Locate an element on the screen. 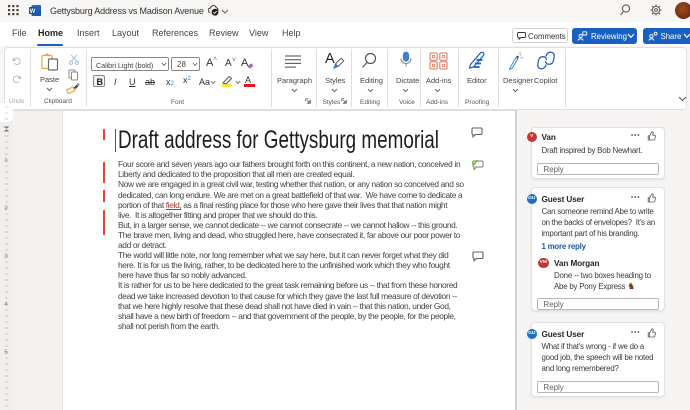 The height and width of the screenshot is (410, 690). svg-text: 2 is located at coordinates (6, 209).